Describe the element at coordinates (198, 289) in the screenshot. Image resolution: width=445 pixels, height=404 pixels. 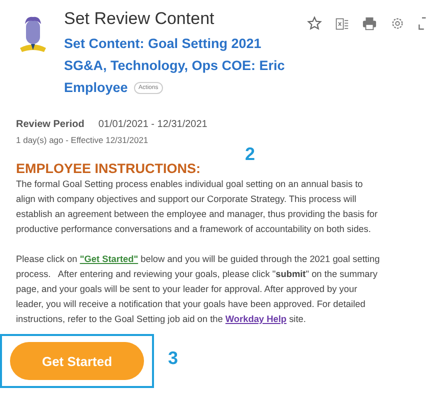
I see `instructions-paragraph: Please click on "Get Started" below and you will be guided through the 2021 goal setting process. After entering and reviewing your goals, please click "submit" on the summary page, and your goals will be sent to your leader for approval. After approved by your leader, you will receive a notification that your goals have been approved. For detailed instructions, refer to the Goal Setting job aid on the Workday Help site.` at that location.